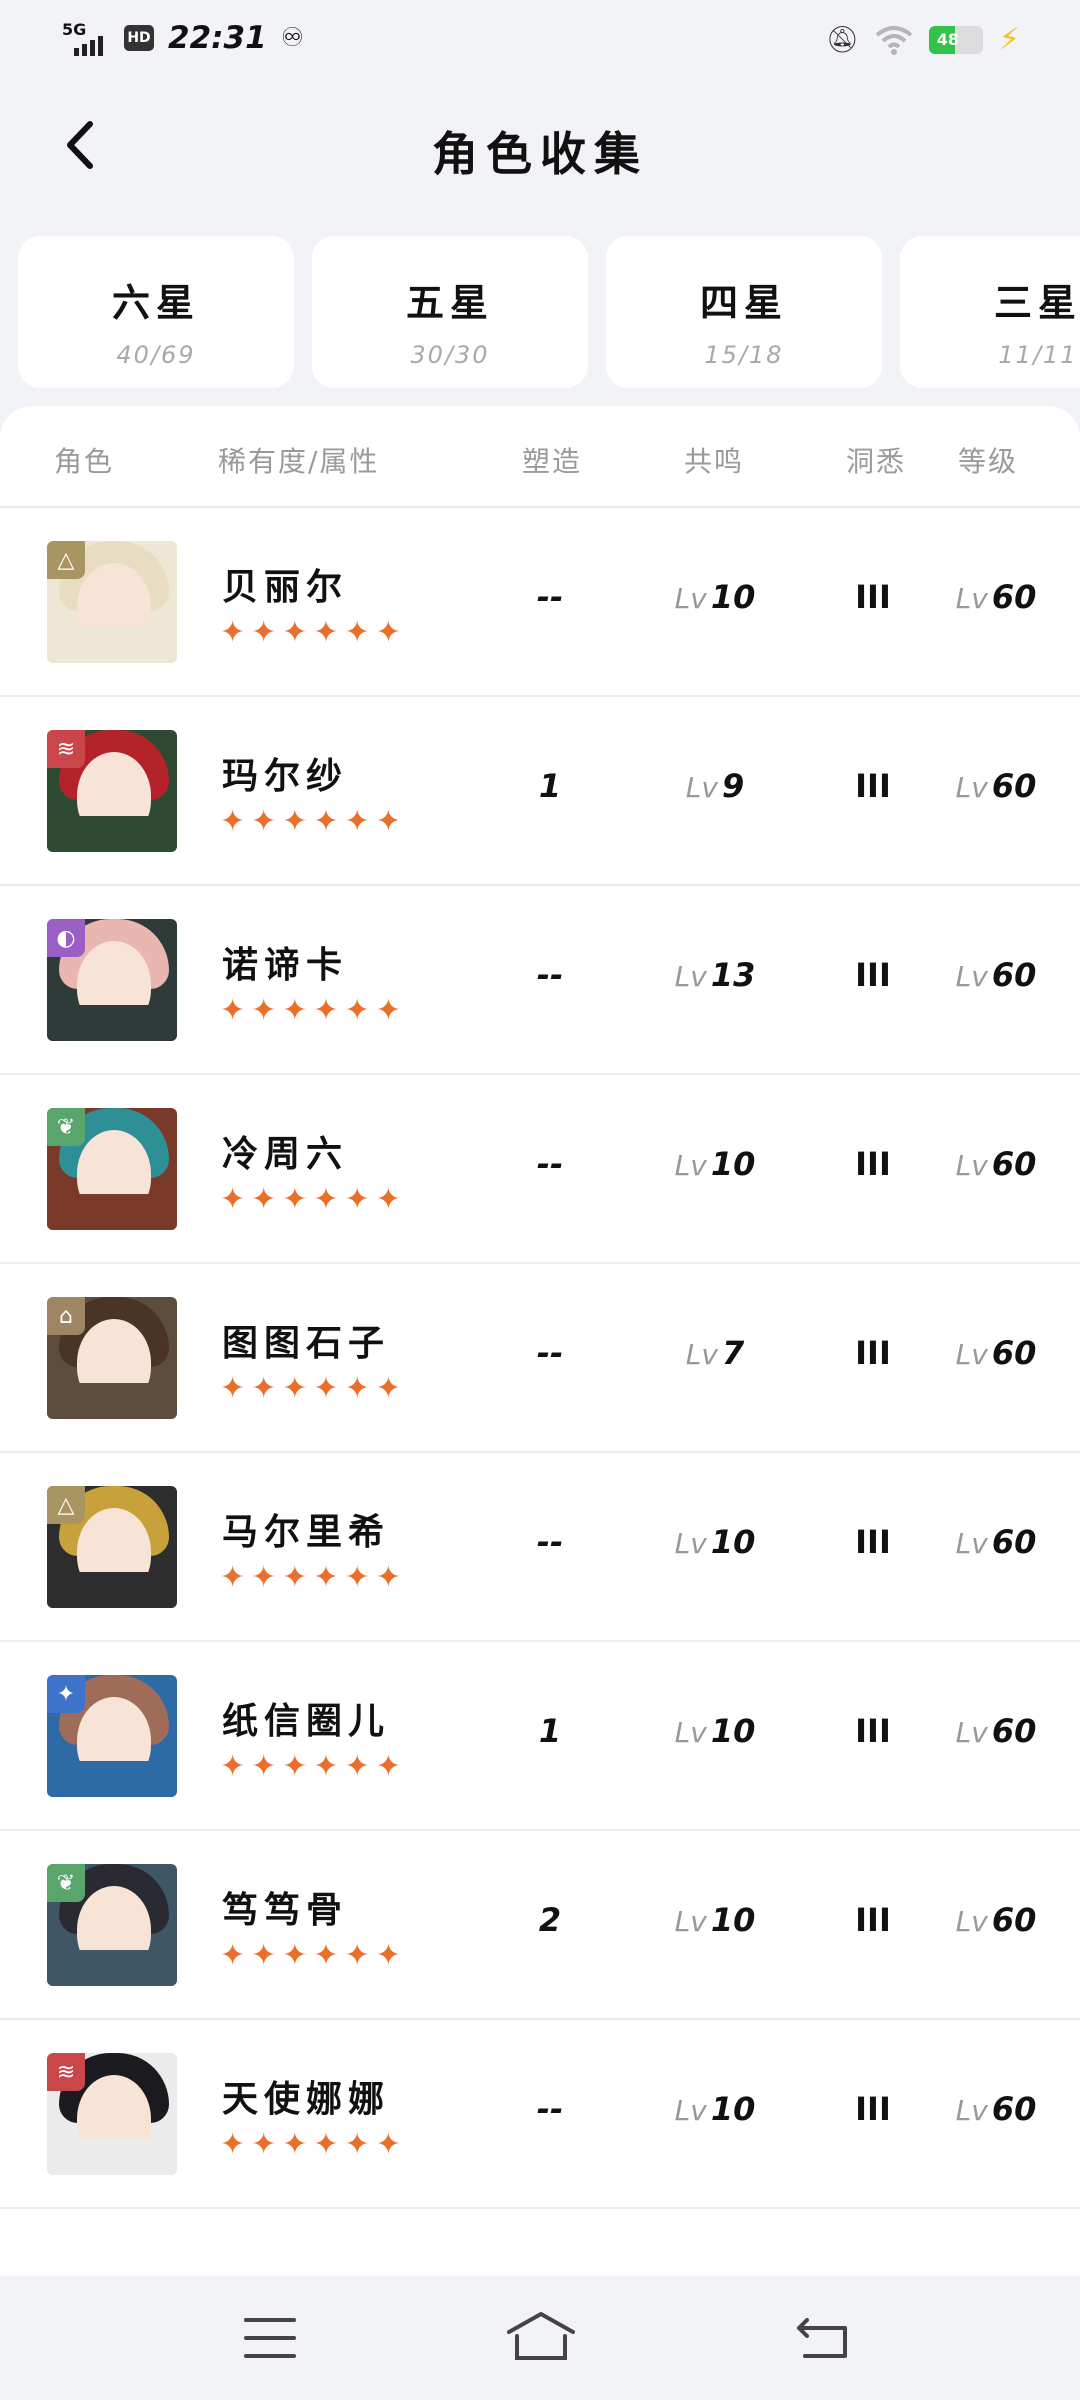 This screenshot has height=2400, width=1080. Describe the element at coordinates (550, 1920) in the screenshot. I see `shape-value: 2` at that location.